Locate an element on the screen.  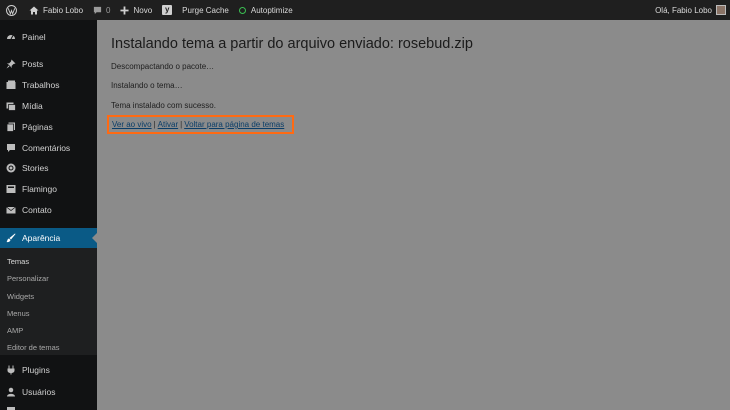
status-circle-icon is located at coordinates (242, 10).